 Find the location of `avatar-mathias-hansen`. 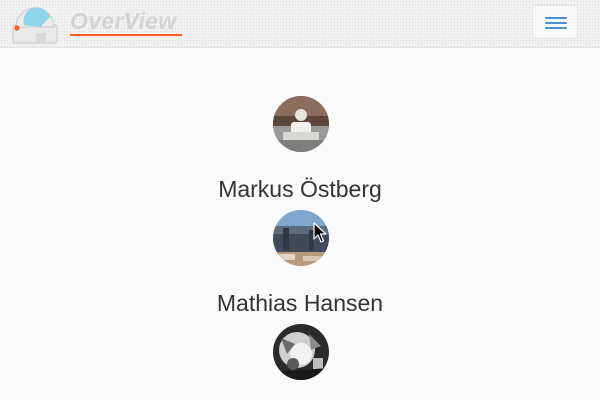

avatar-mathias-hansen is located at coordinates (301, 238).